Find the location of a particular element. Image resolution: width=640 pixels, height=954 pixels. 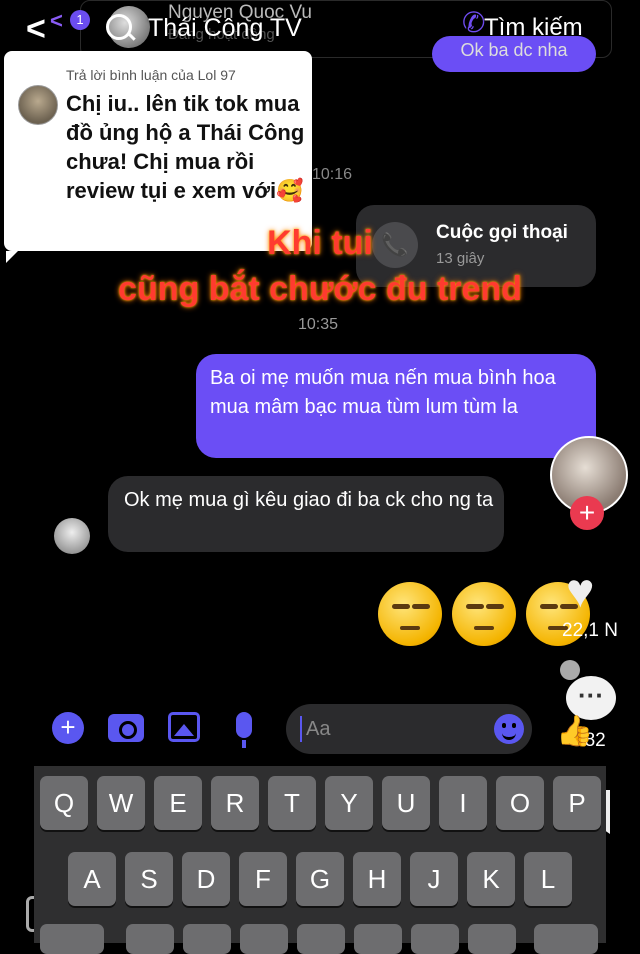

key-u: U is located at coordinates (406, 803).